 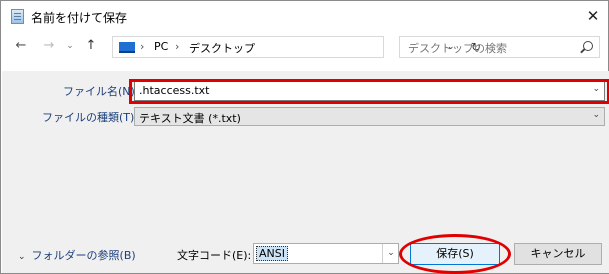 I want to click on highlight-box, so click(x=369, y=91).